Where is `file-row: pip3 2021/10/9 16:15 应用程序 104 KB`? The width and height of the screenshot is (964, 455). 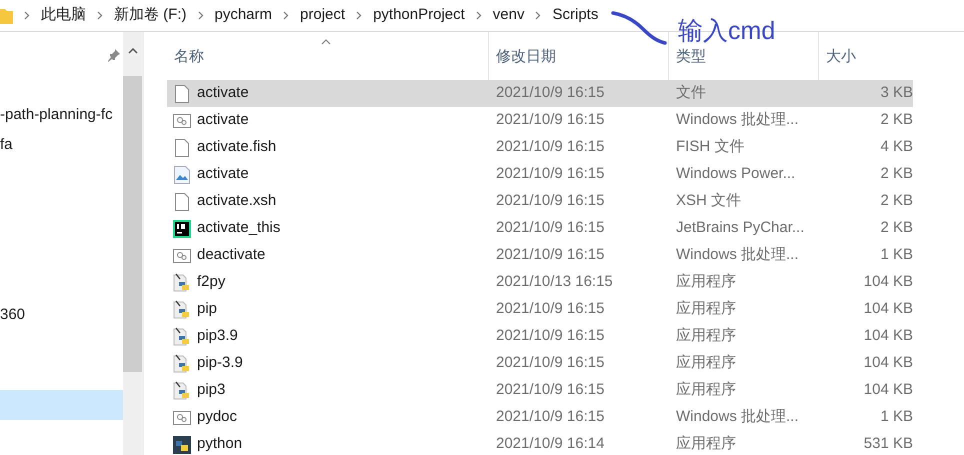
file-row: pip3 2021/10/9 16:15 应用程序 104 KB is located at coordinates (540, 390).